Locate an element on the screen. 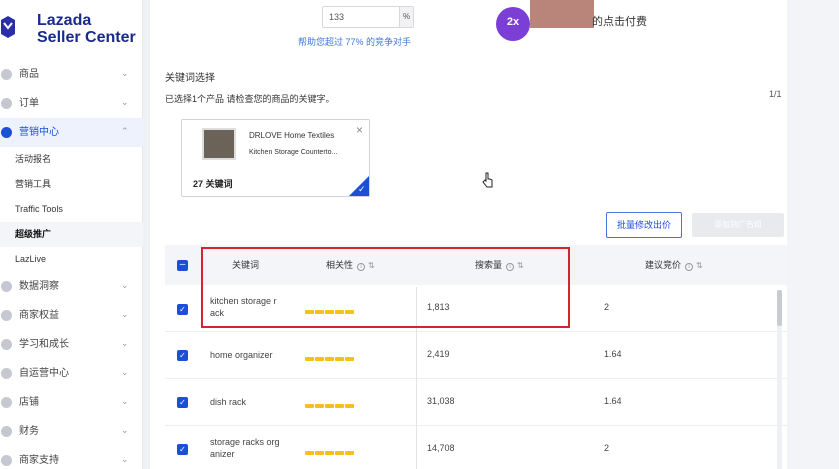 The width and height of the screenshot is (839, 469). right-margin is located at coordinates (813, 234).